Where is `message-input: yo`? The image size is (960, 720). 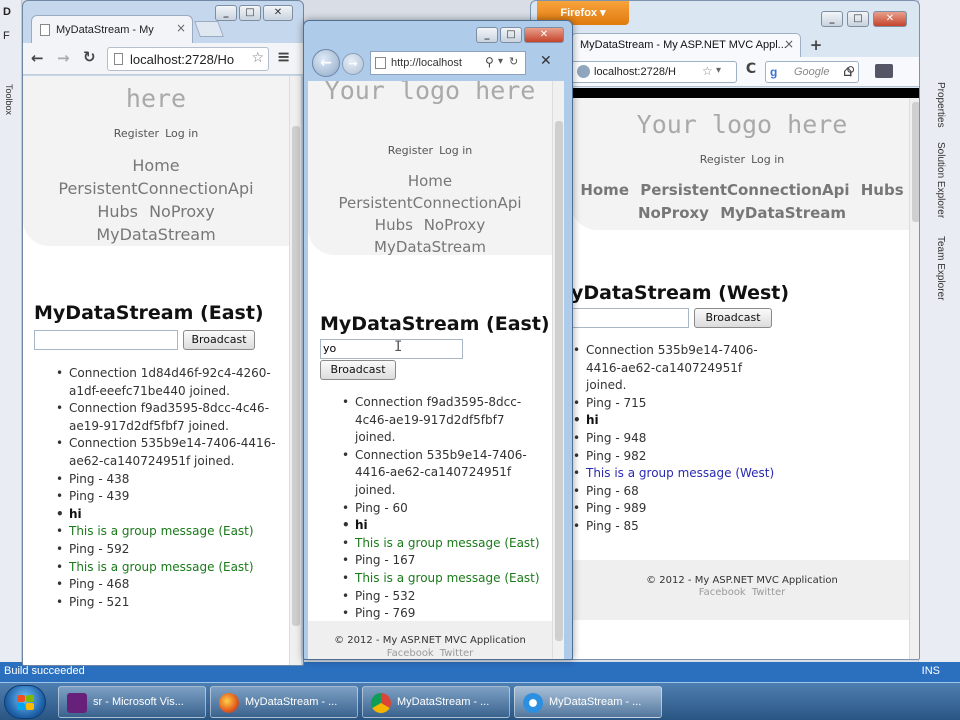 message-input: yo is located at coordinates (391, 349).